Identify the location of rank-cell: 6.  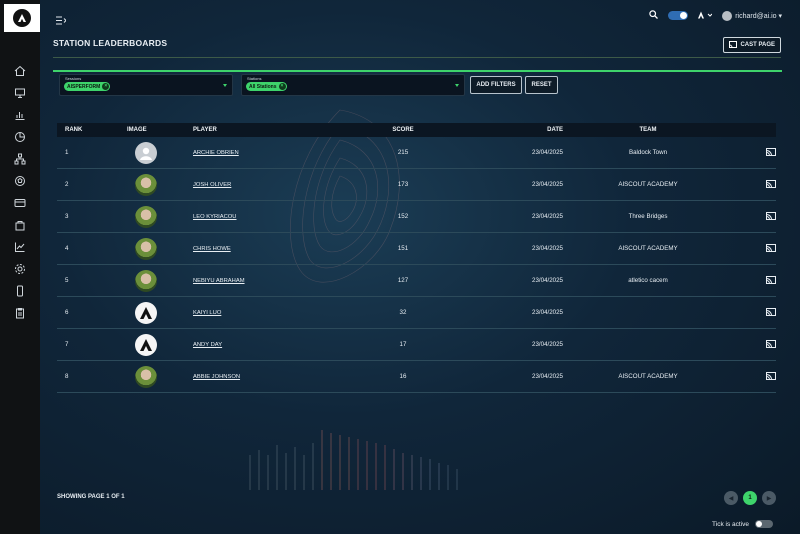
(67, 312).